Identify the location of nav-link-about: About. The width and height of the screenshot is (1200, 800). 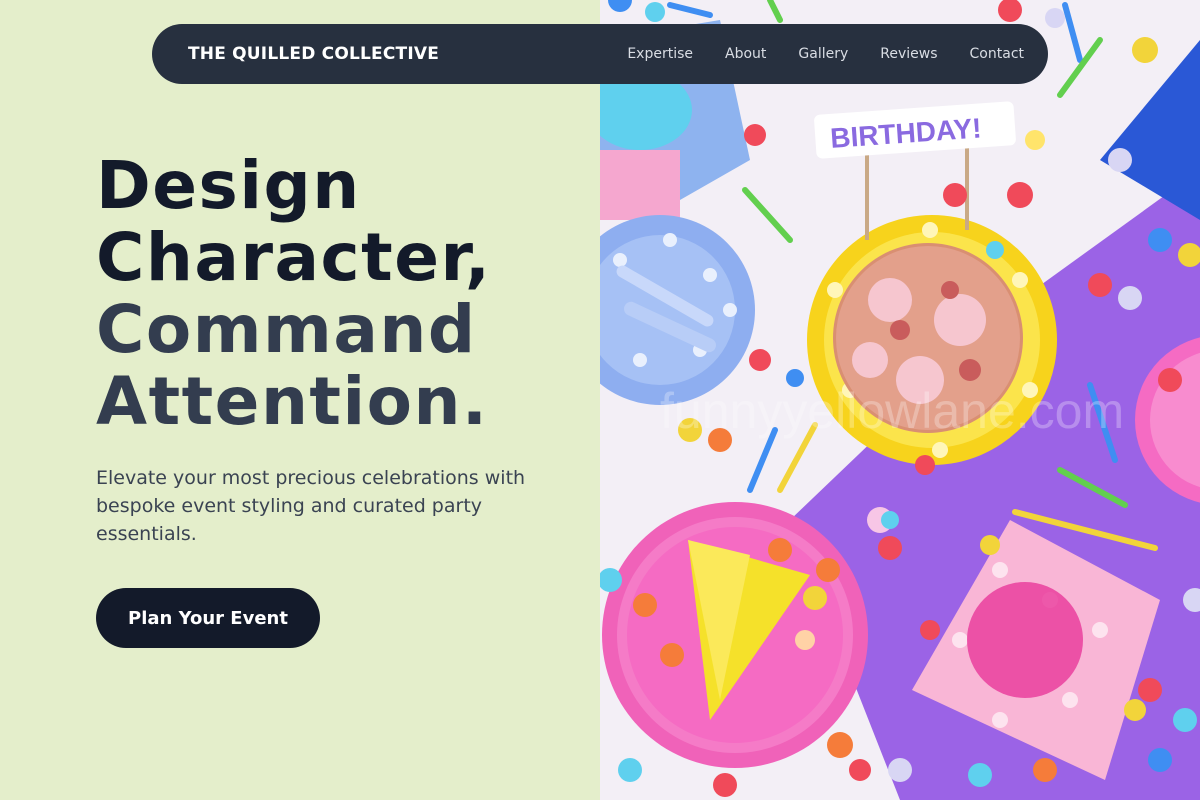
(745, 54).